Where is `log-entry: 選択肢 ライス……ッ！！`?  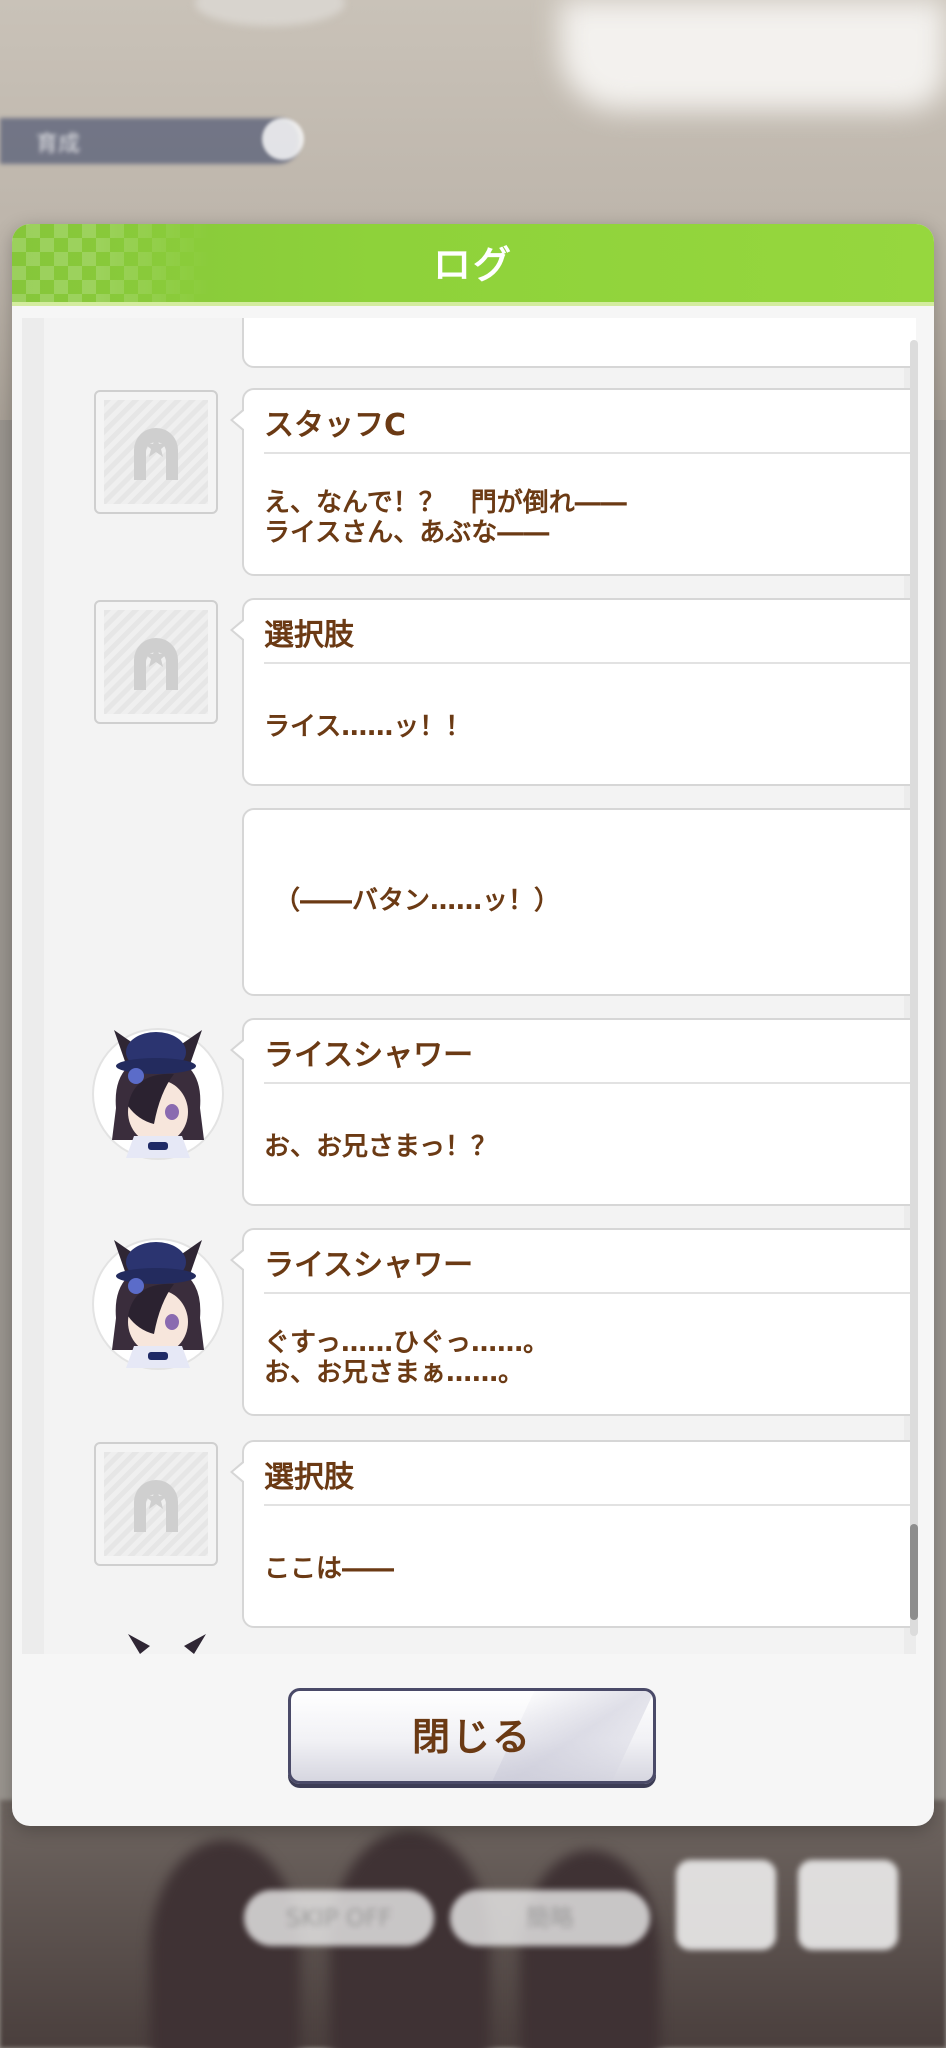 log-entry: 選択肢 ライス……ッ！！ is located at coordinates (573, 692).